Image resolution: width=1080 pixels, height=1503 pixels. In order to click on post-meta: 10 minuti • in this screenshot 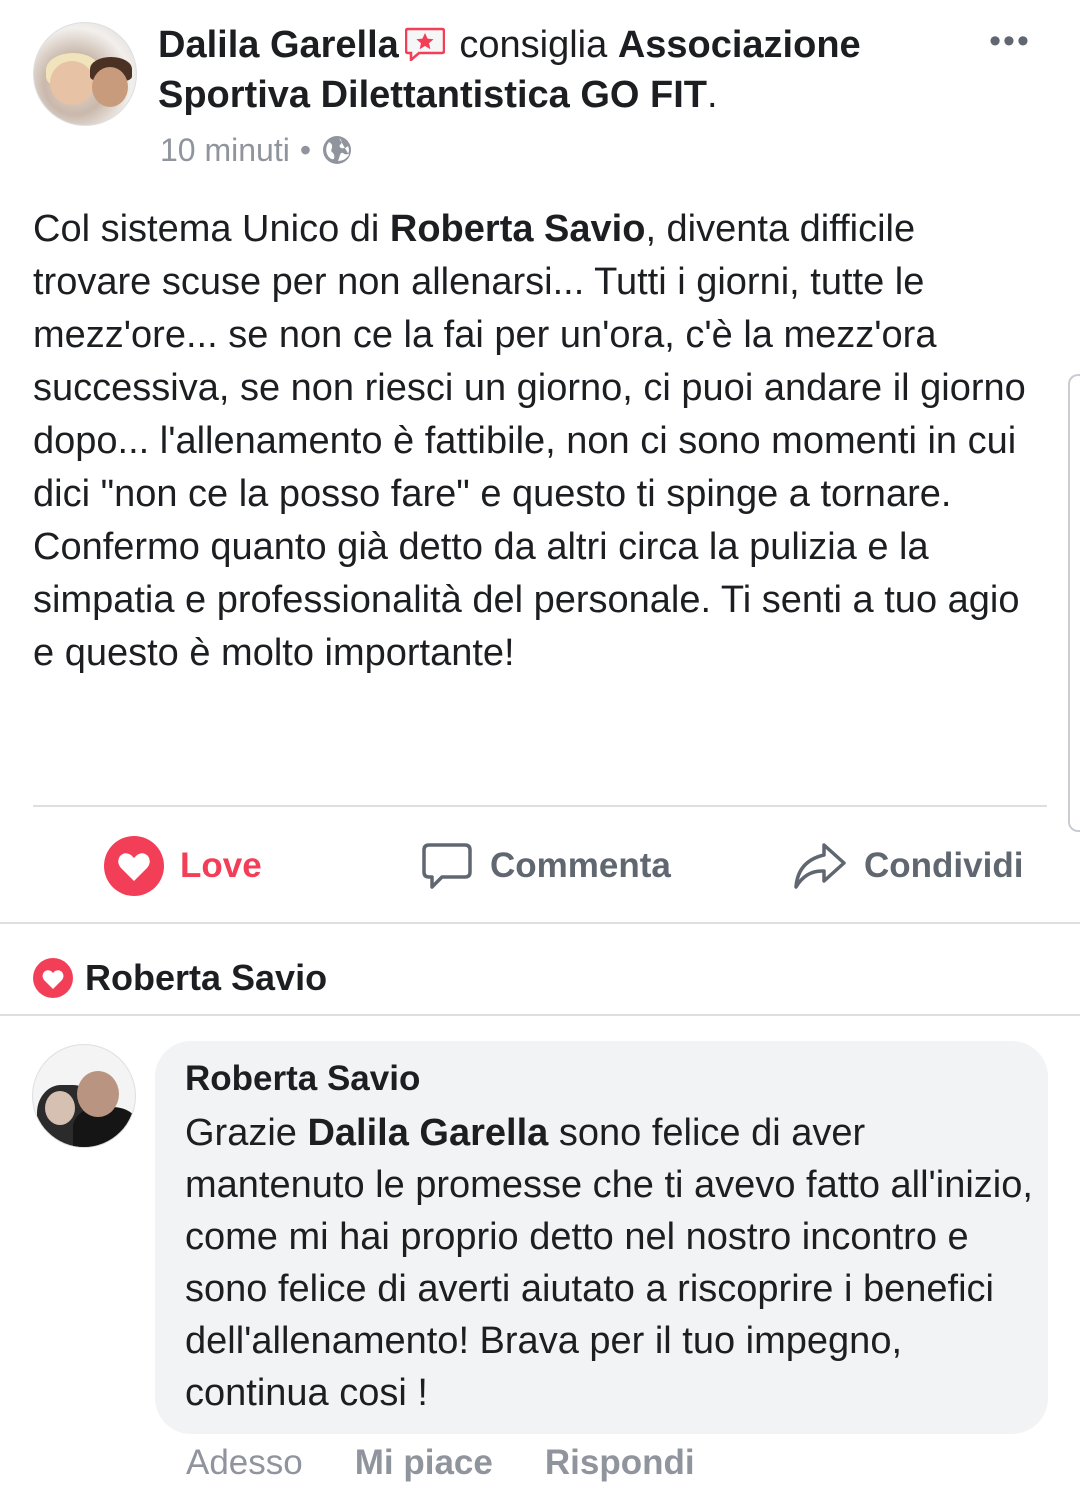, I will do `click(256, 150)`.